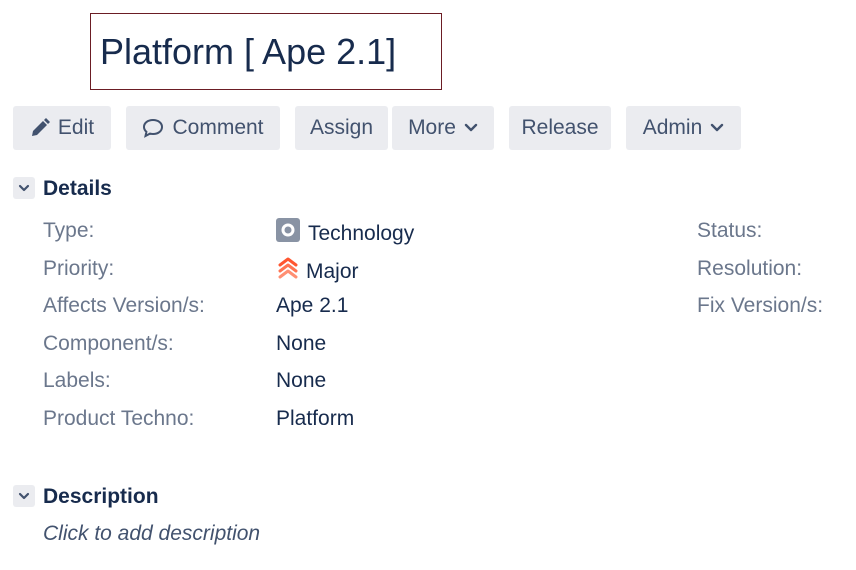 The width and height of the screenshot is (856, 570). What do you see at coordinates (730, 230) in the screenshot?
I see `status-label: Status:` at bounding box center [730, 230].